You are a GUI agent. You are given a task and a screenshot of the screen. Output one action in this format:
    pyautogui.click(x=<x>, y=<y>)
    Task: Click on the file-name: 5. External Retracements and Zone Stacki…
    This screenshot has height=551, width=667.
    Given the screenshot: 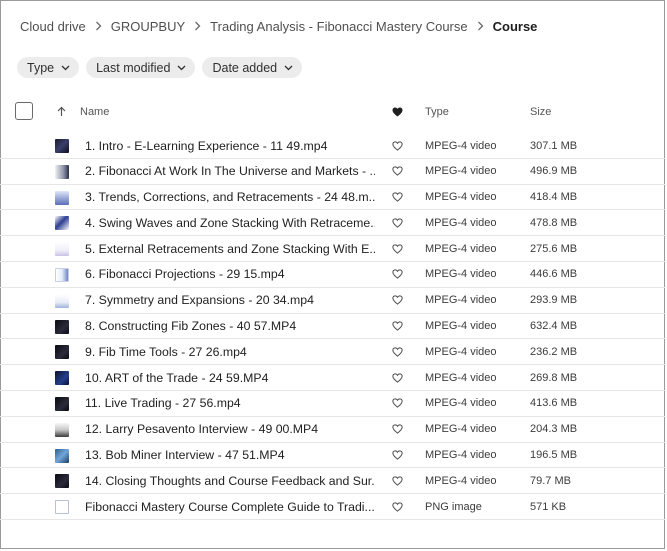 What is the action you would take?
    pyautogui.click(x=230, y=248)
    